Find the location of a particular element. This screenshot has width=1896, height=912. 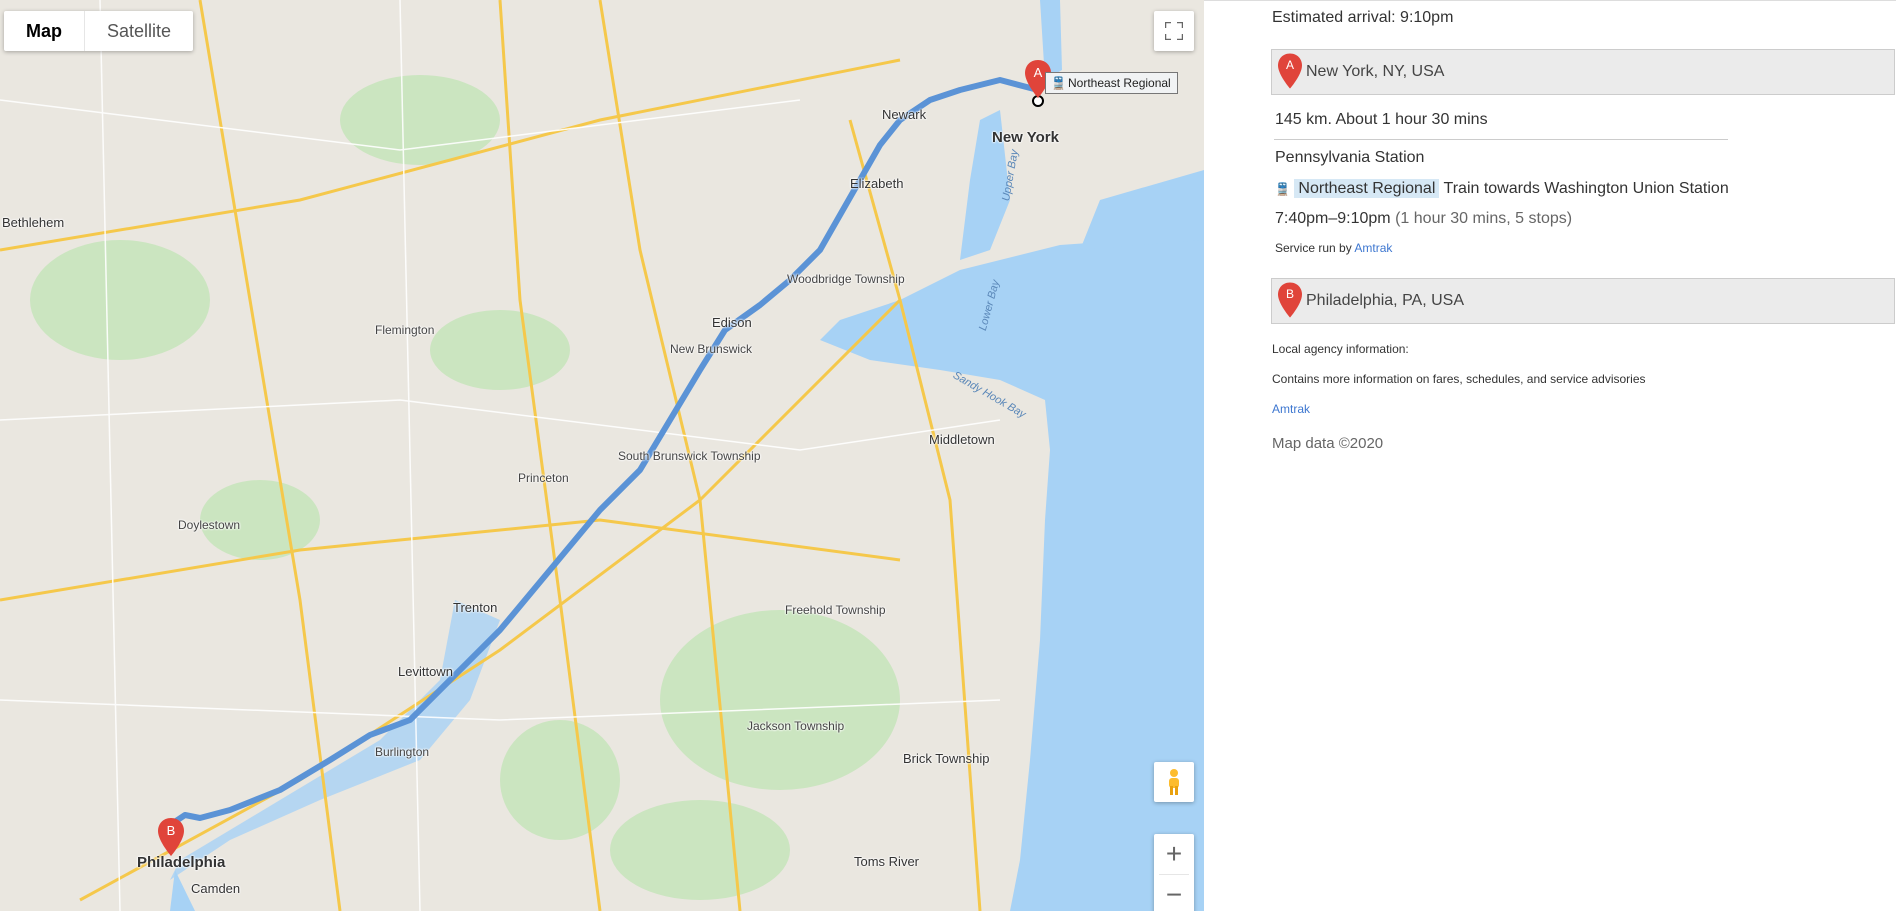

marker-b-pin-icon: B is located at coordinates (1290, 300).